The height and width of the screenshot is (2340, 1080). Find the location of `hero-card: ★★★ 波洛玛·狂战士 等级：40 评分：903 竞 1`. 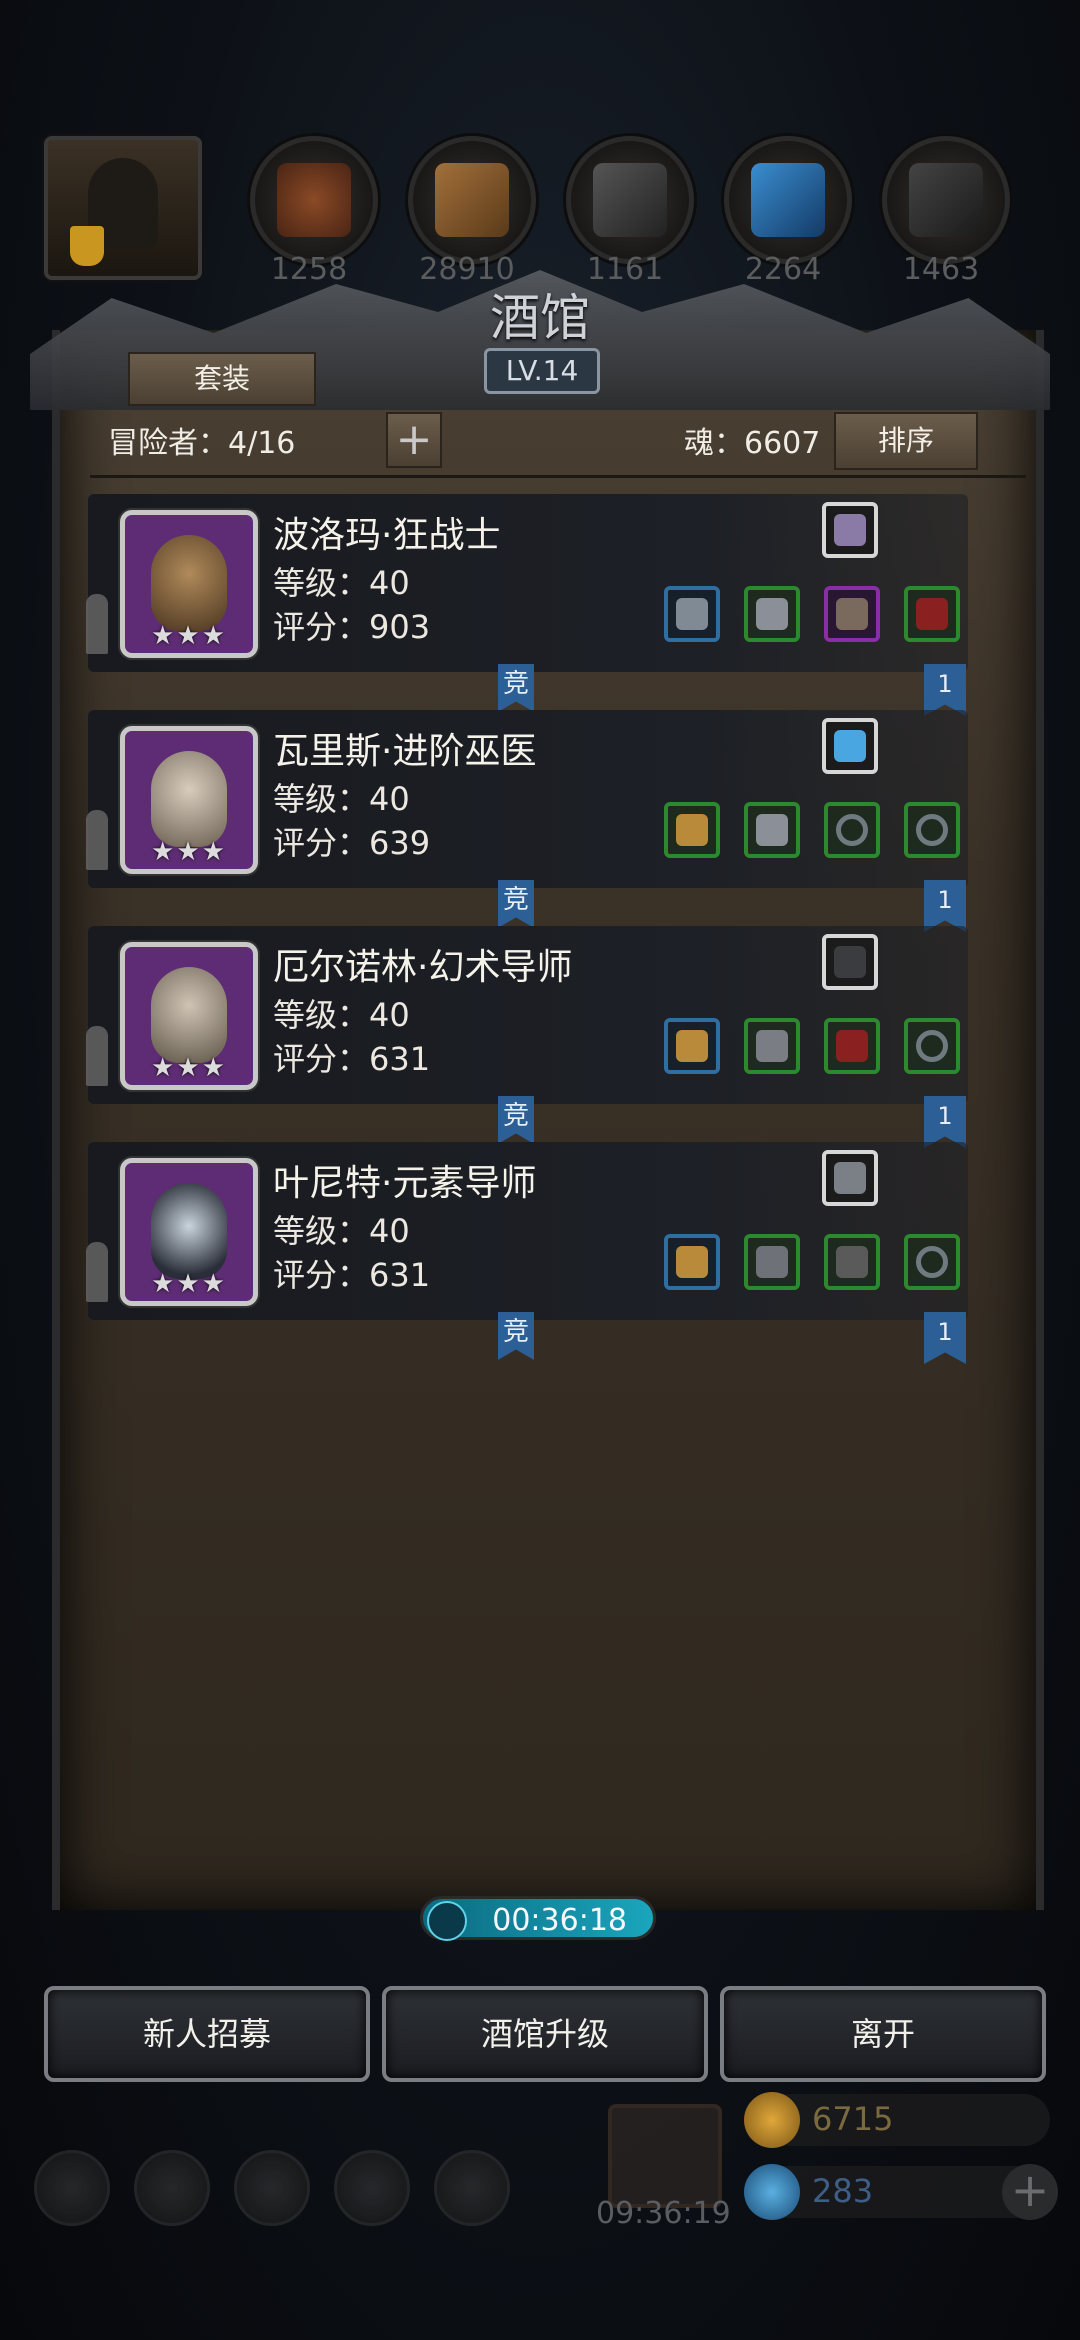

hero-card: ★★★ 波洛玛·狂战士 等级：40 评分：903 竞 1 is located at coordinates (527, 605).